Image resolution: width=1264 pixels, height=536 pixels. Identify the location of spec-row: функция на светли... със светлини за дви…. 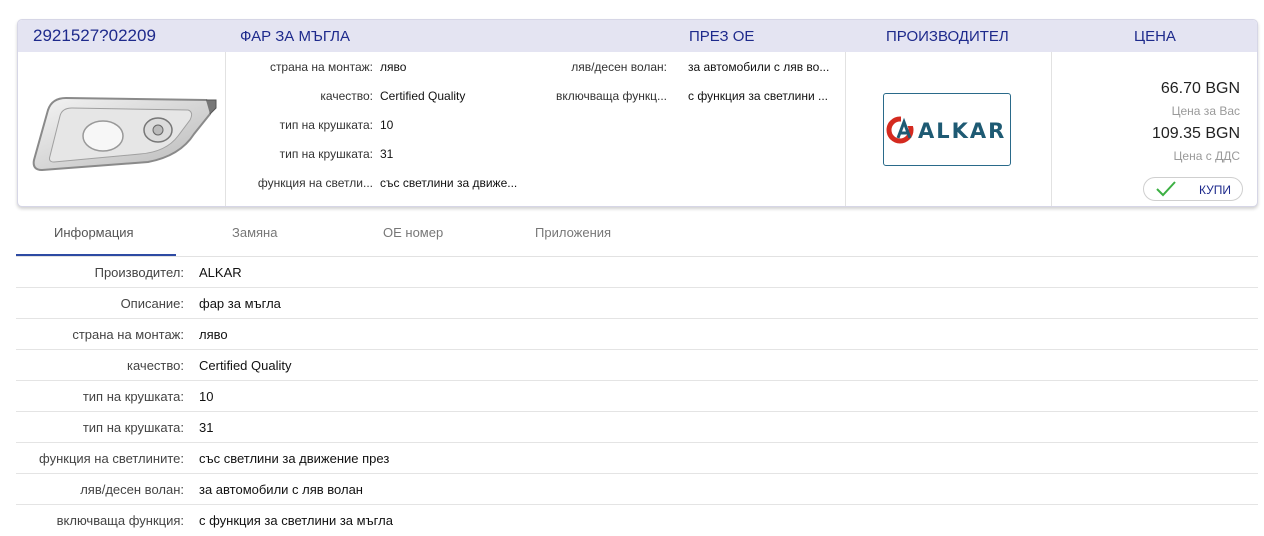
(378, 182).